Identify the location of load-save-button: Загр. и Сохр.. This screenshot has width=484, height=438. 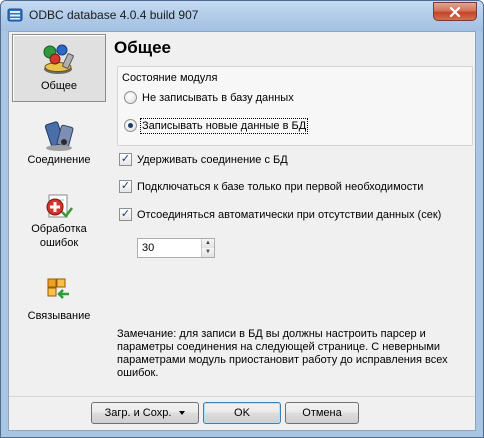
(145, 413).